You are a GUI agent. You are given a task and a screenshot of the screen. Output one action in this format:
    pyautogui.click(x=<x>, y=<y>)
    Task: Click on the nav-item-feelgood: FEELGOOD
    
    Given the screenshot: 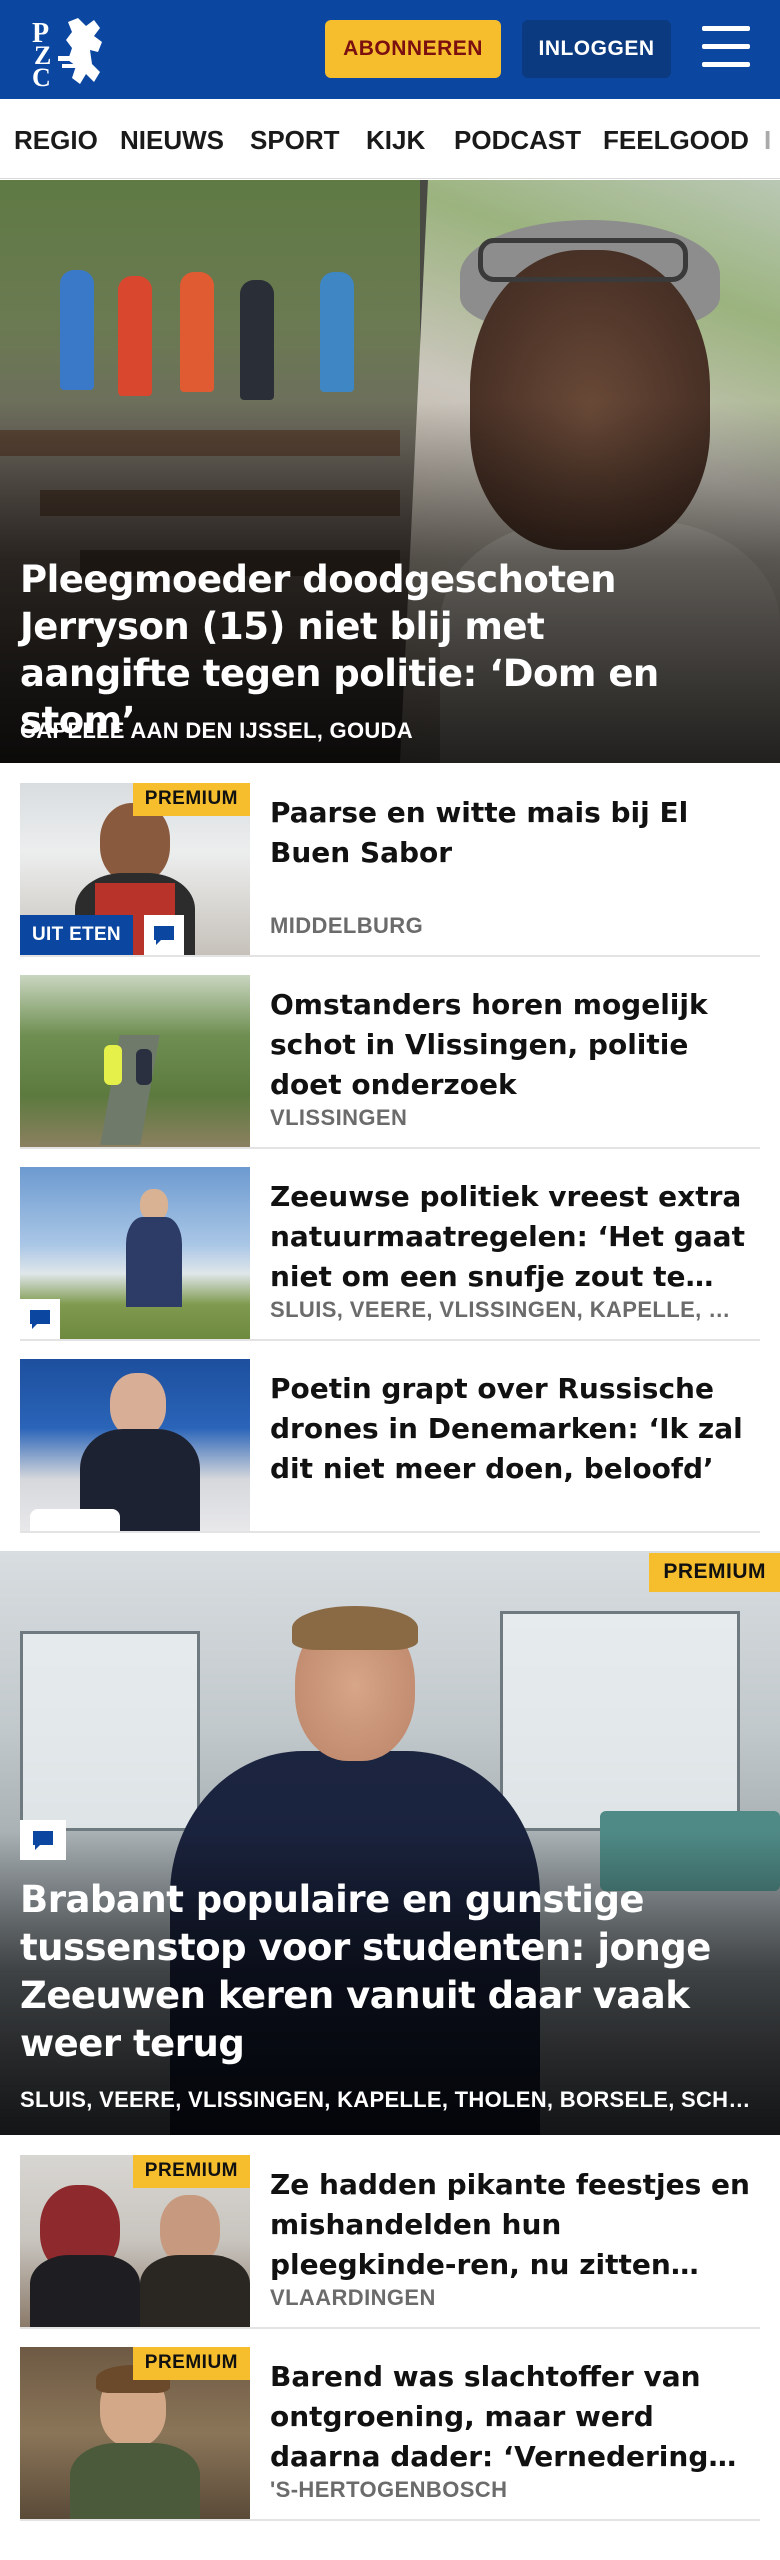 What is the action you would take?
    pyautogui.click(x=676, y=140)
    